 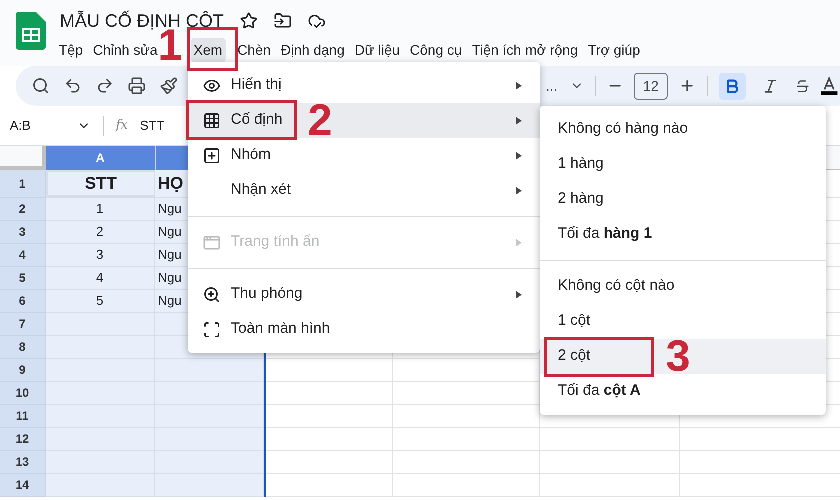 What do you see at coordinates (152, 126) in the screenshot?
I see `formula-field: STT` at bounding box center [152, 126].